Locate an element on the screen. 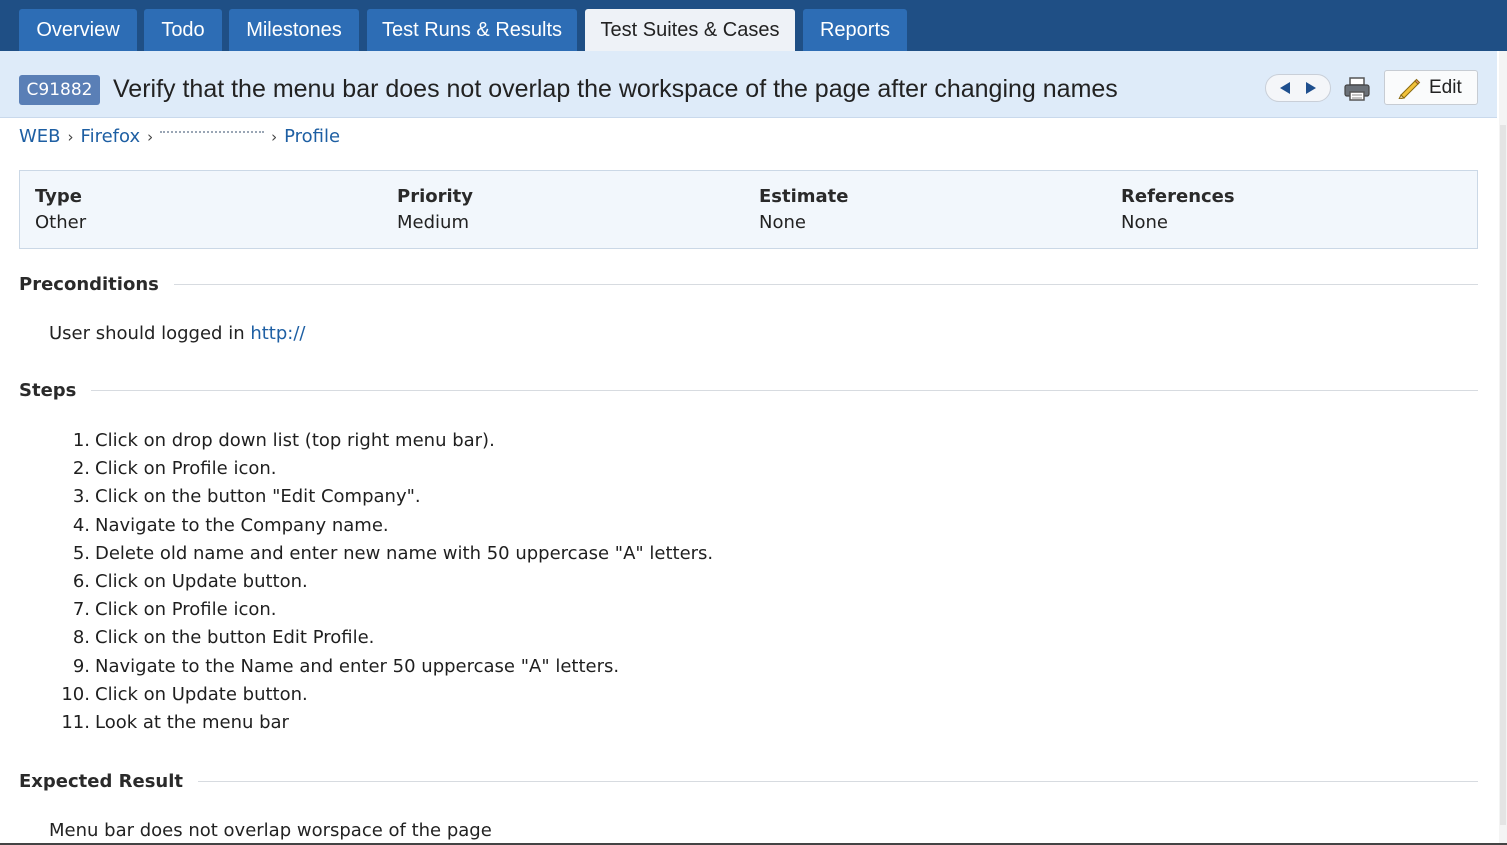 The width and height of the screenshot is (1507, 845). preconditions-description: User should logged in is located at coordinates (147, 333).